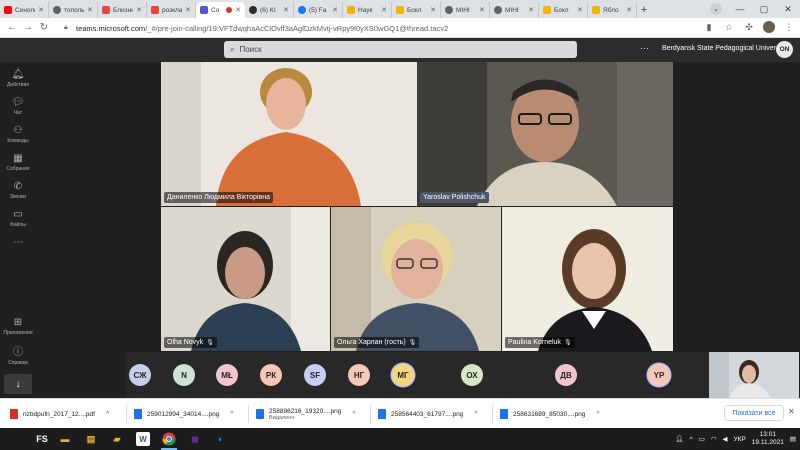 This screenshot has width=800, height=450. What do you see at coordinates (18, 163) in the screenshot?
I see `rail-item-meetings: ▦ Собрания` at bounding box center [18, 163].